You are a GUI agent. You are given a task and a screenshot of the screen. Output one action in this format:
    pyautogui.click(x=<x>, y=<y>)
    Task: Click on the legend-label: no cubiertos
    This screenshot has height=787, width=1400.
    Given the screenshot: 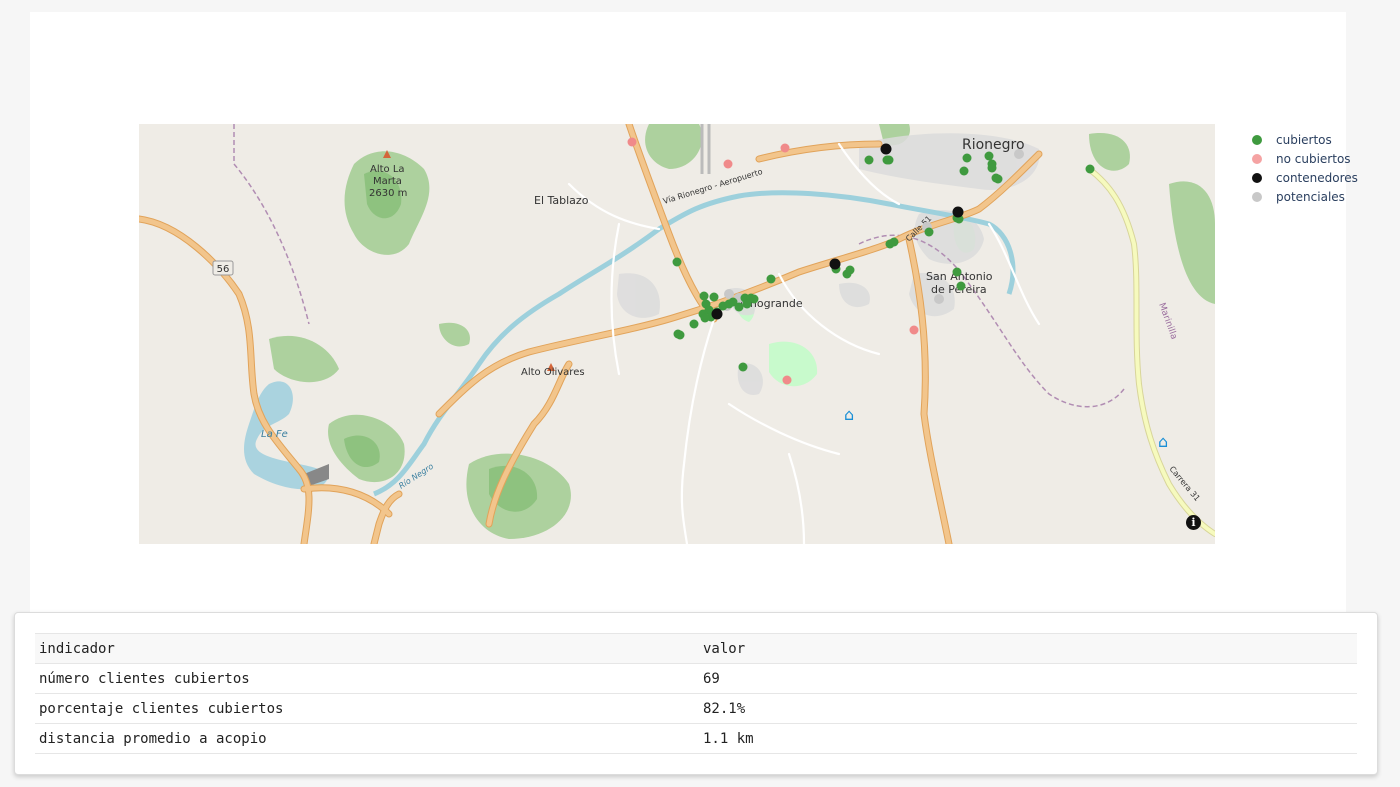 What is the action you would take?
    pyautogui.click(x=1313, y=158)
    